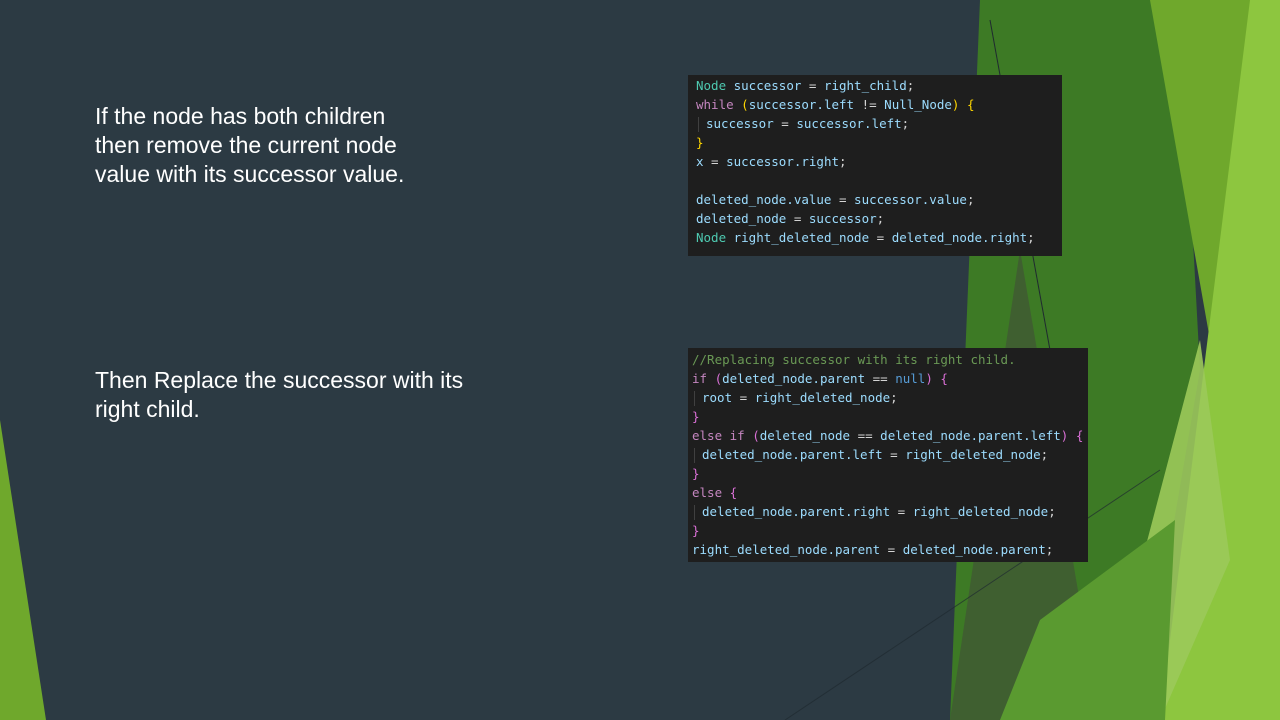 The image size is (1280, 720). What do you see at coordinates (718, 435) in the screenshot?
I see `code-token: else if` at bounding box center [718, 435].